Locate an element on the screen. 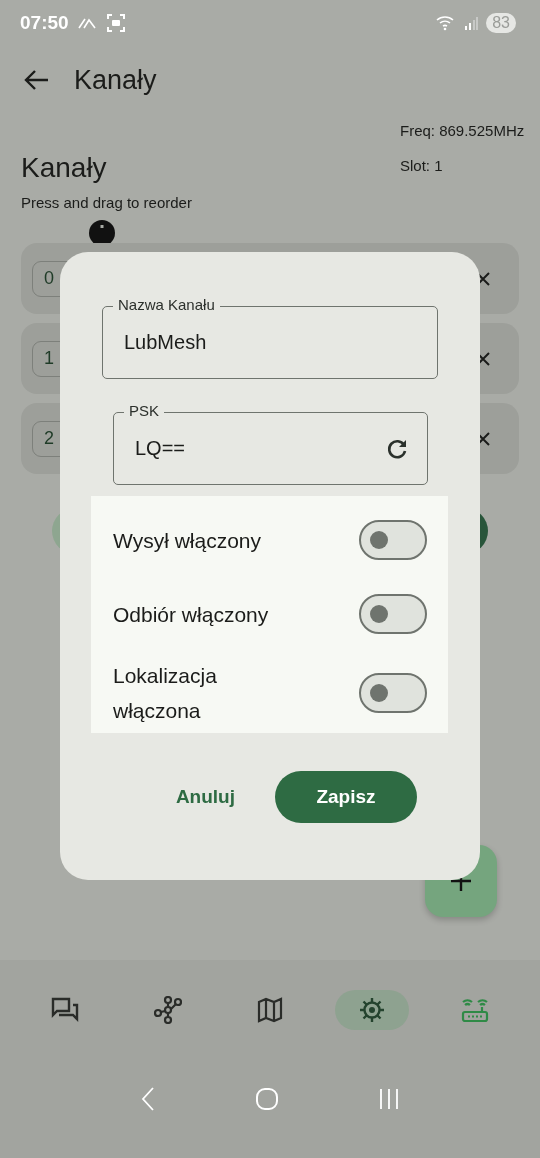  field-value: LQ== is located at coordinates (160, 448).